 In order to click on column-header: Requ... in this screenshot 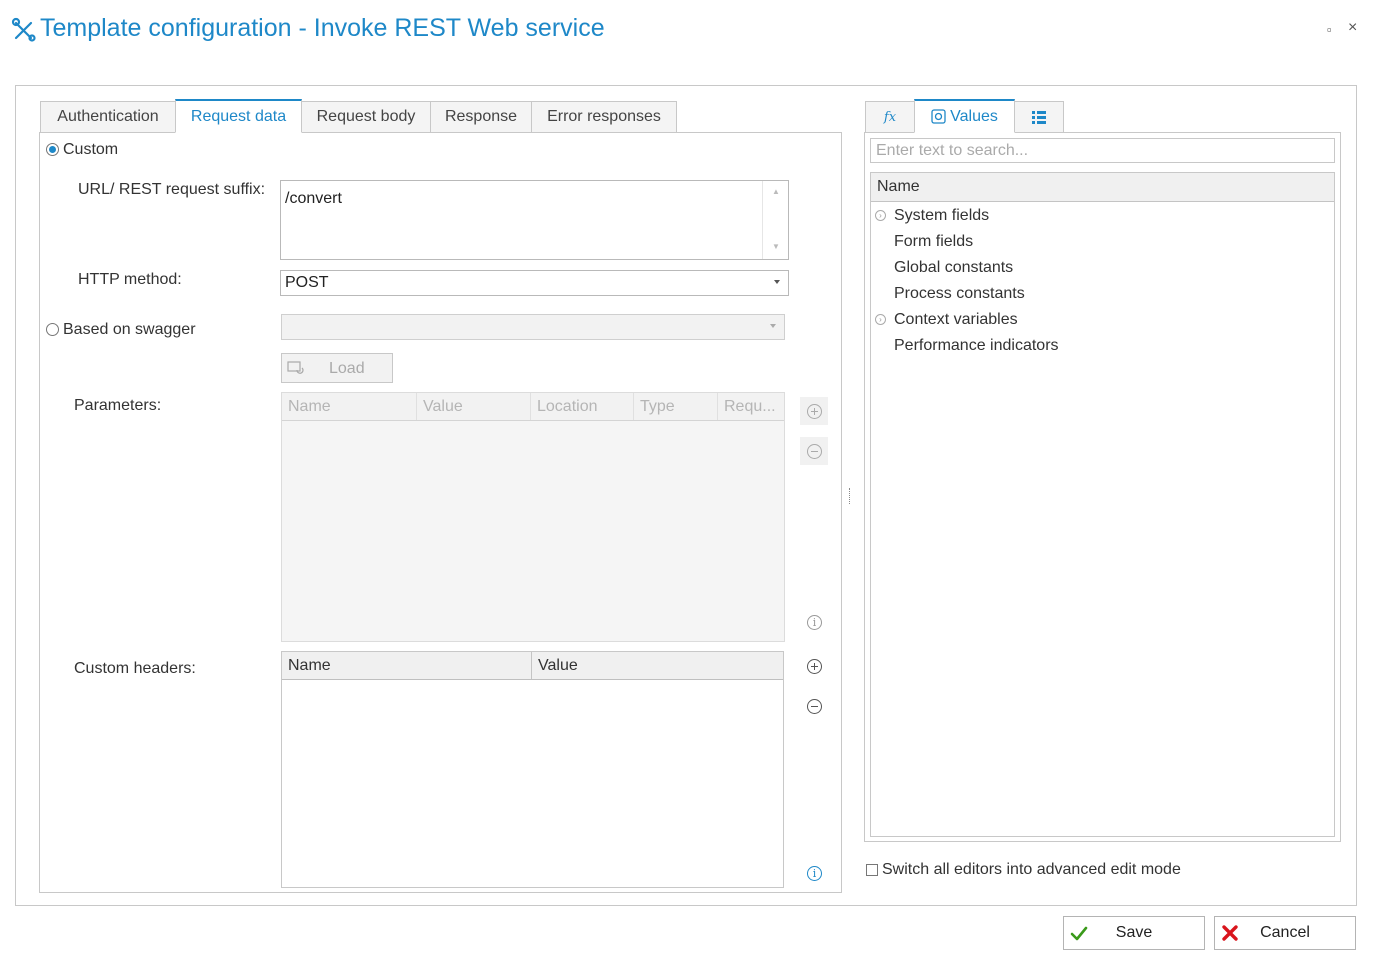, I will do `click(751, 406)`.